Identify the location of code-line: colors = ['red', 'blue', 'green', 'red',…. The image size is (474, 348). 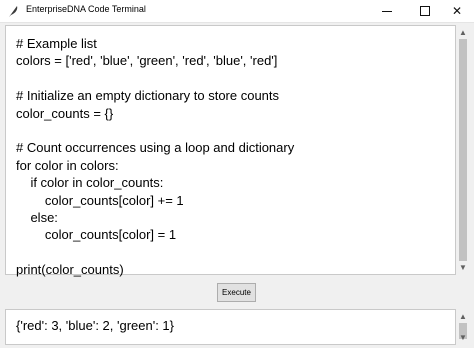
(147, 61).